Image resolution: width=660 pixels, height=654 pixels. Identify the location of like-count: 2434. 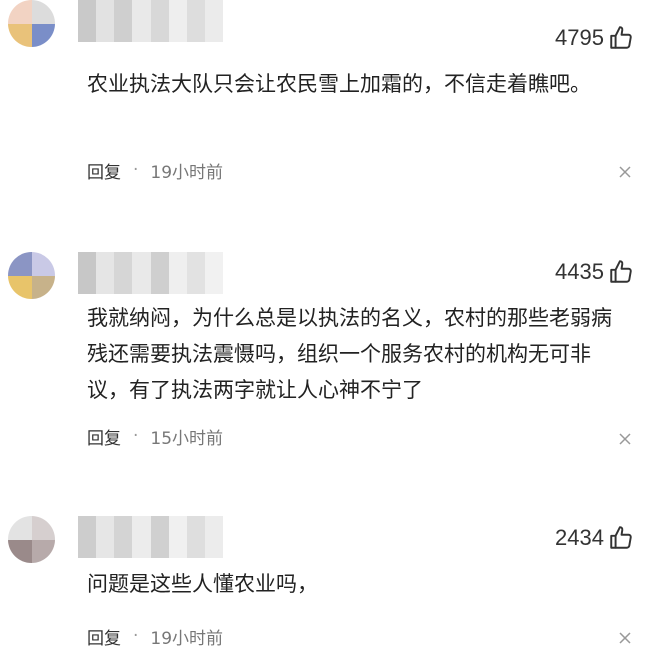
(579, 537).